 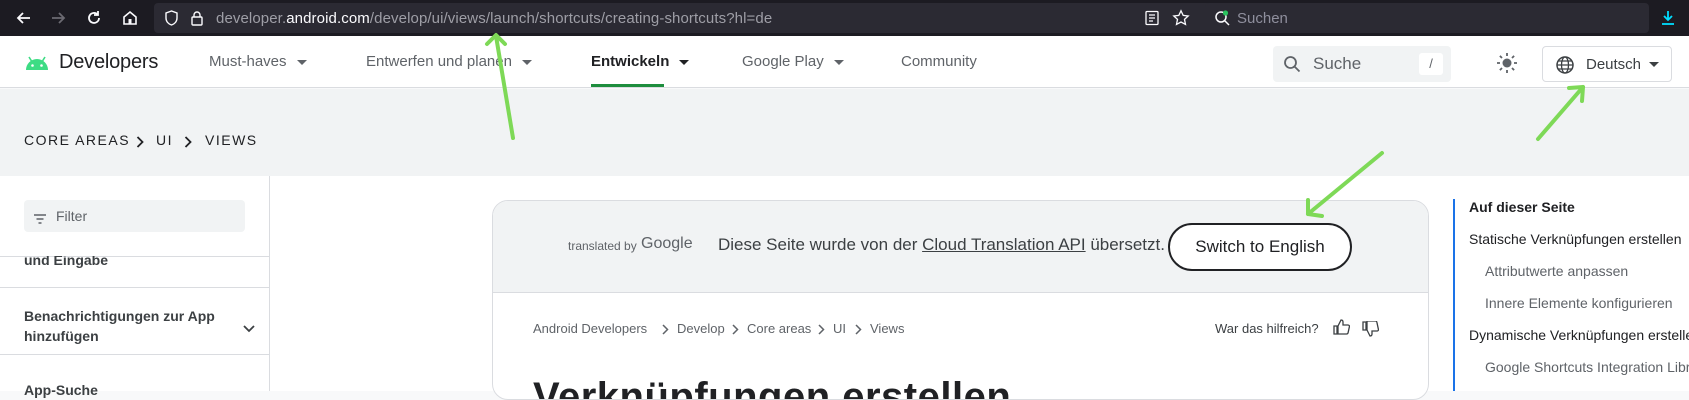 I want to click on toc-item: Attributwerte anpassen, so click(x=1556, y=271).